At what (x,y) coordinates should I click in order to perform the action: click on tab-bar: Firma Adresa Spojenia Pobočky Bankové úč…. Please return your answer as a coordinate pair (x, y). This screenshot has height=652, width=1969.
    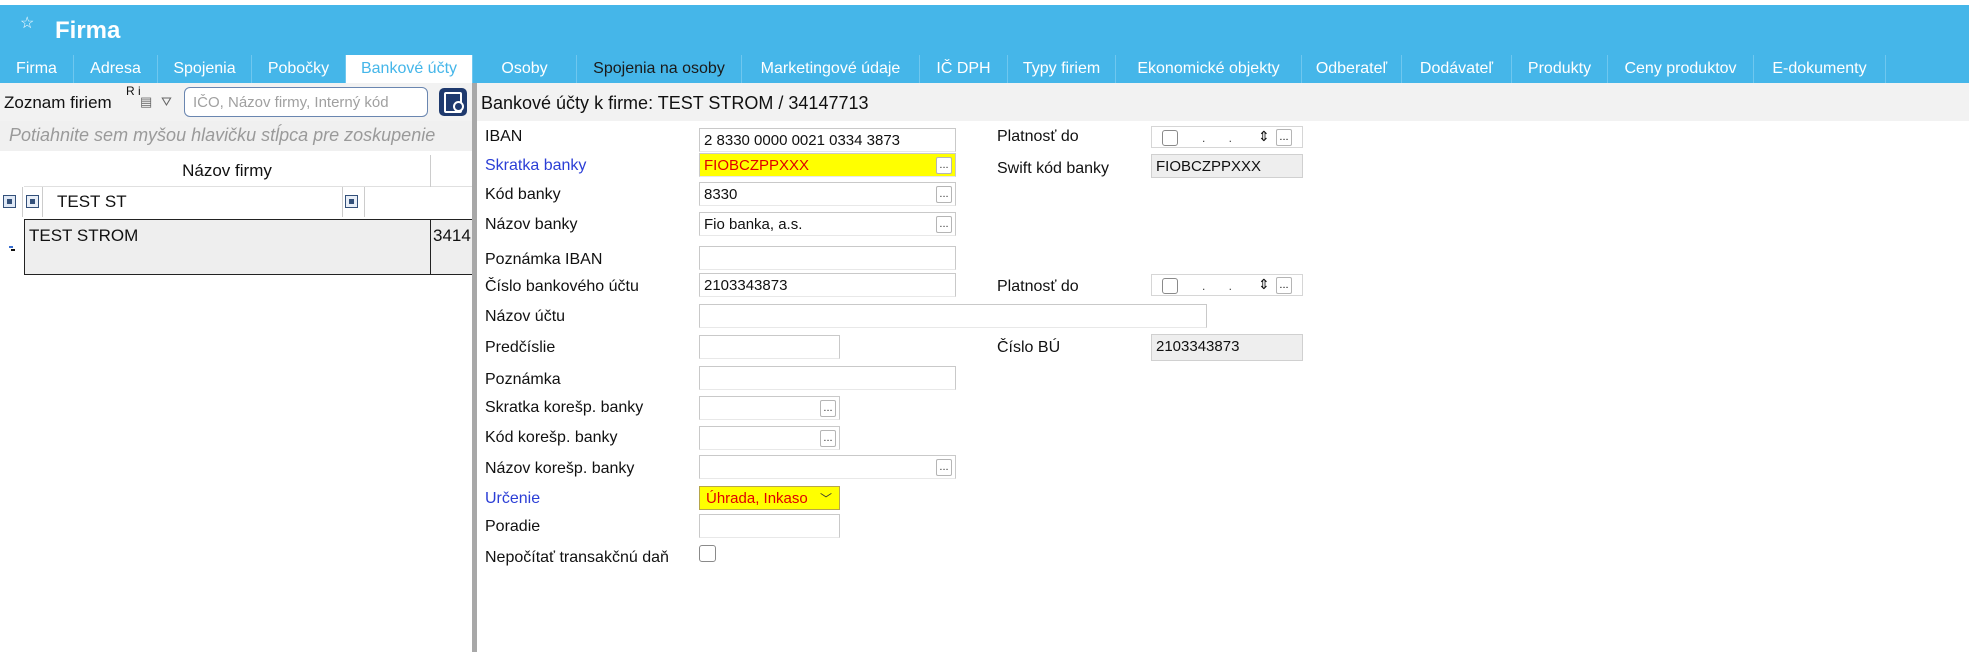
    Looking at the image, I should click on (984, 69).